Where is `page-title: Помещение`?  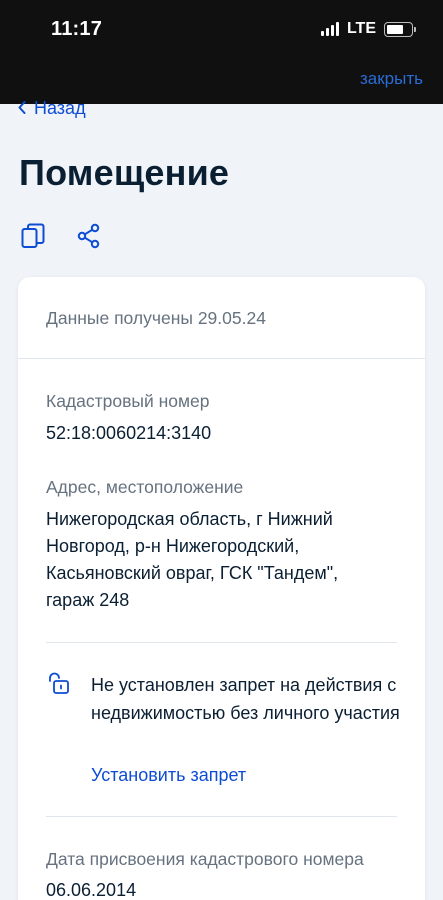
page-title: Помещение is located at coordinates (124, 172).